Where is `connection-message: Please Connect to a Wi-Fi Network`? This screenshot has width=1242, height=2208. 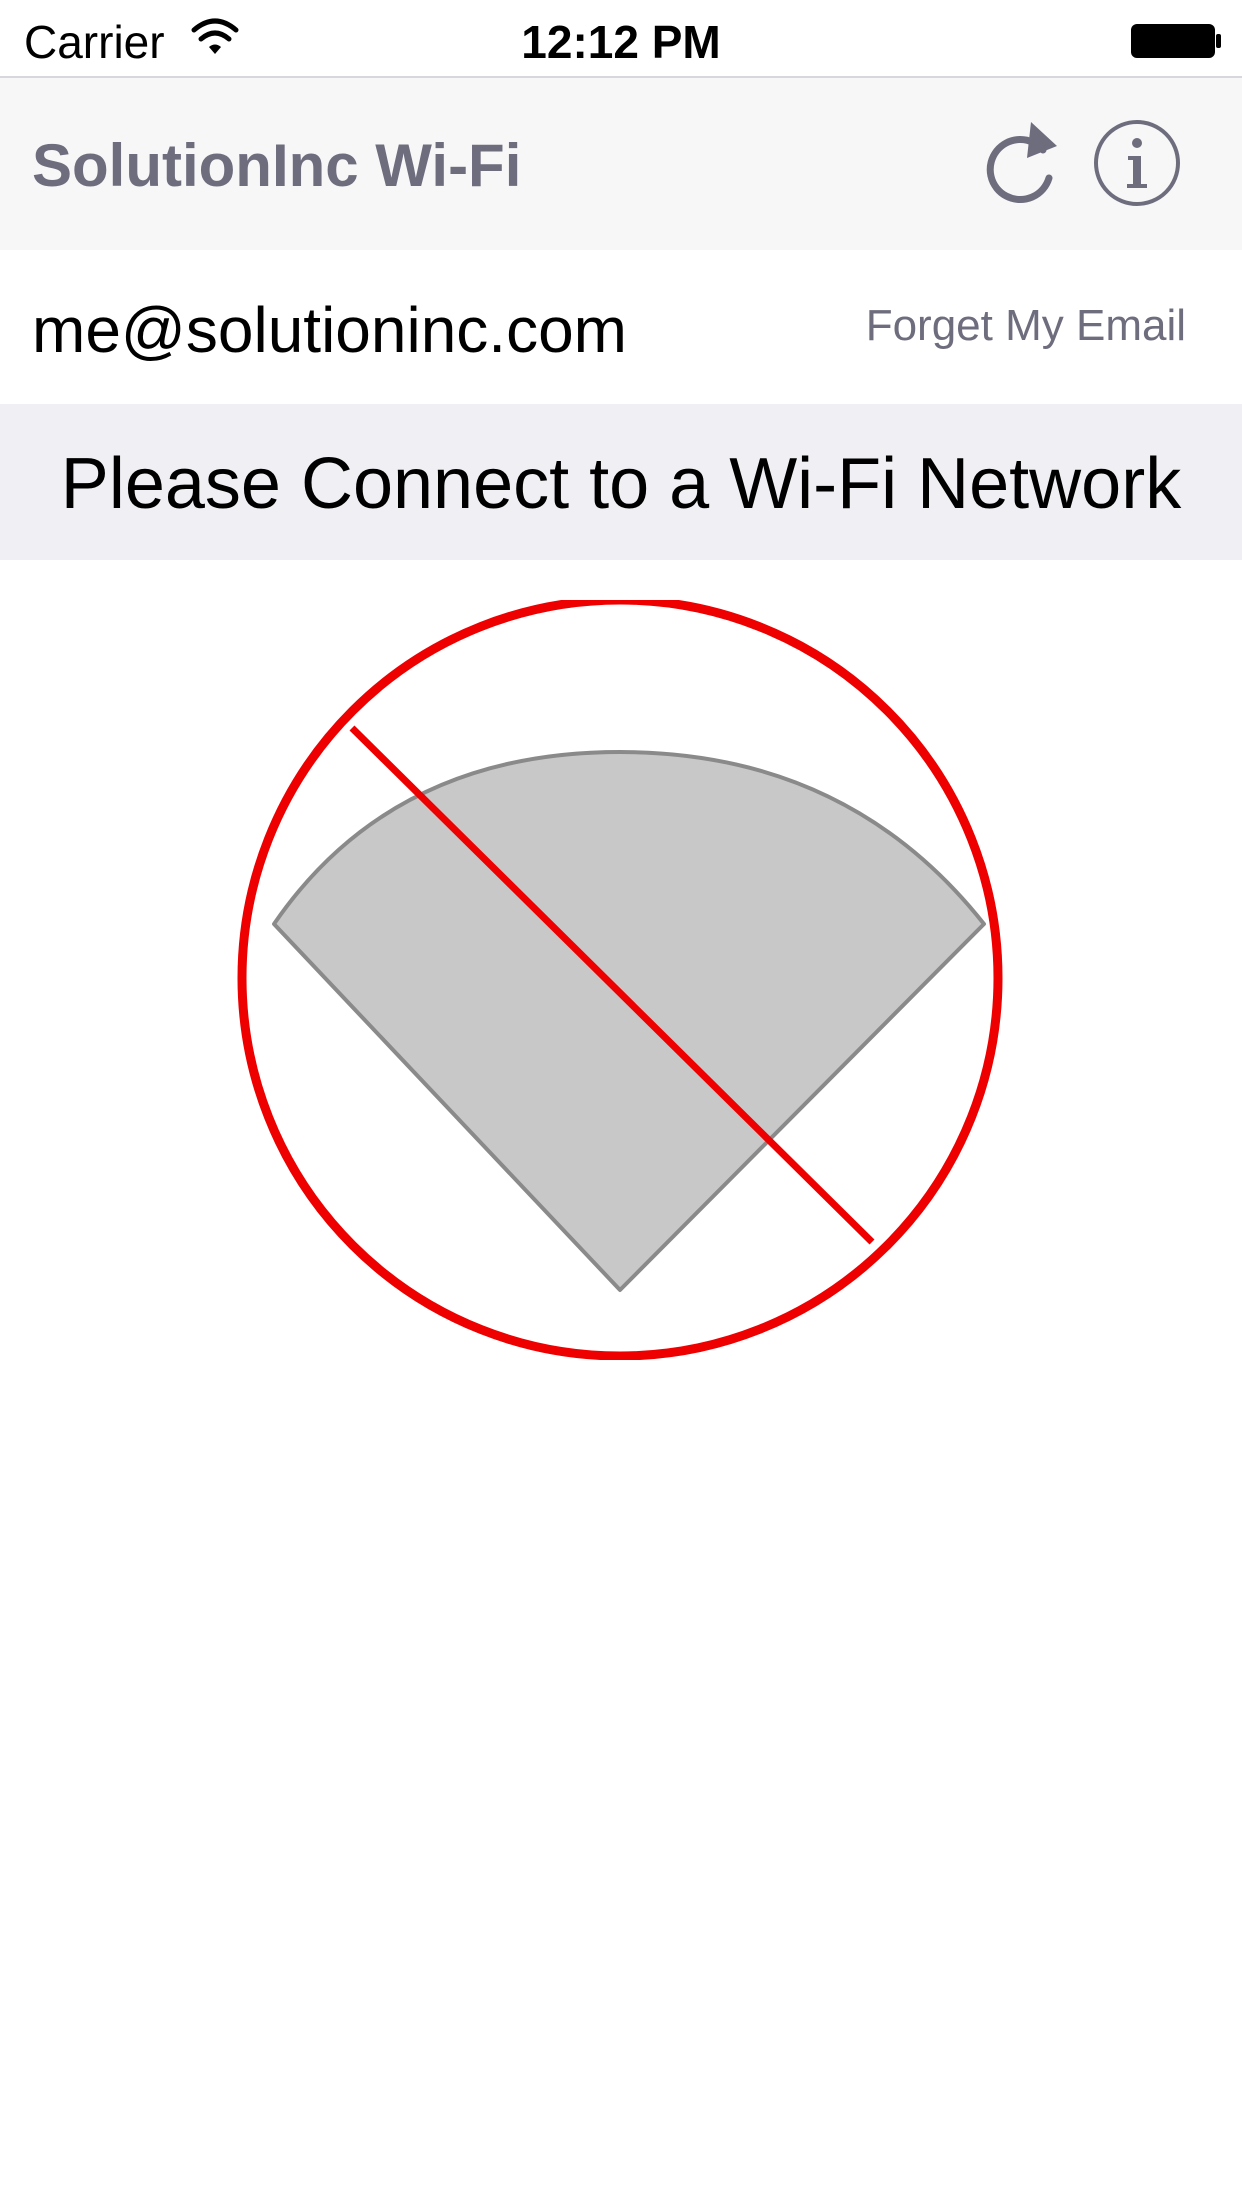 connection-message: Please Connect to a Wi-Fi Network is located at coordinates (621, 484).